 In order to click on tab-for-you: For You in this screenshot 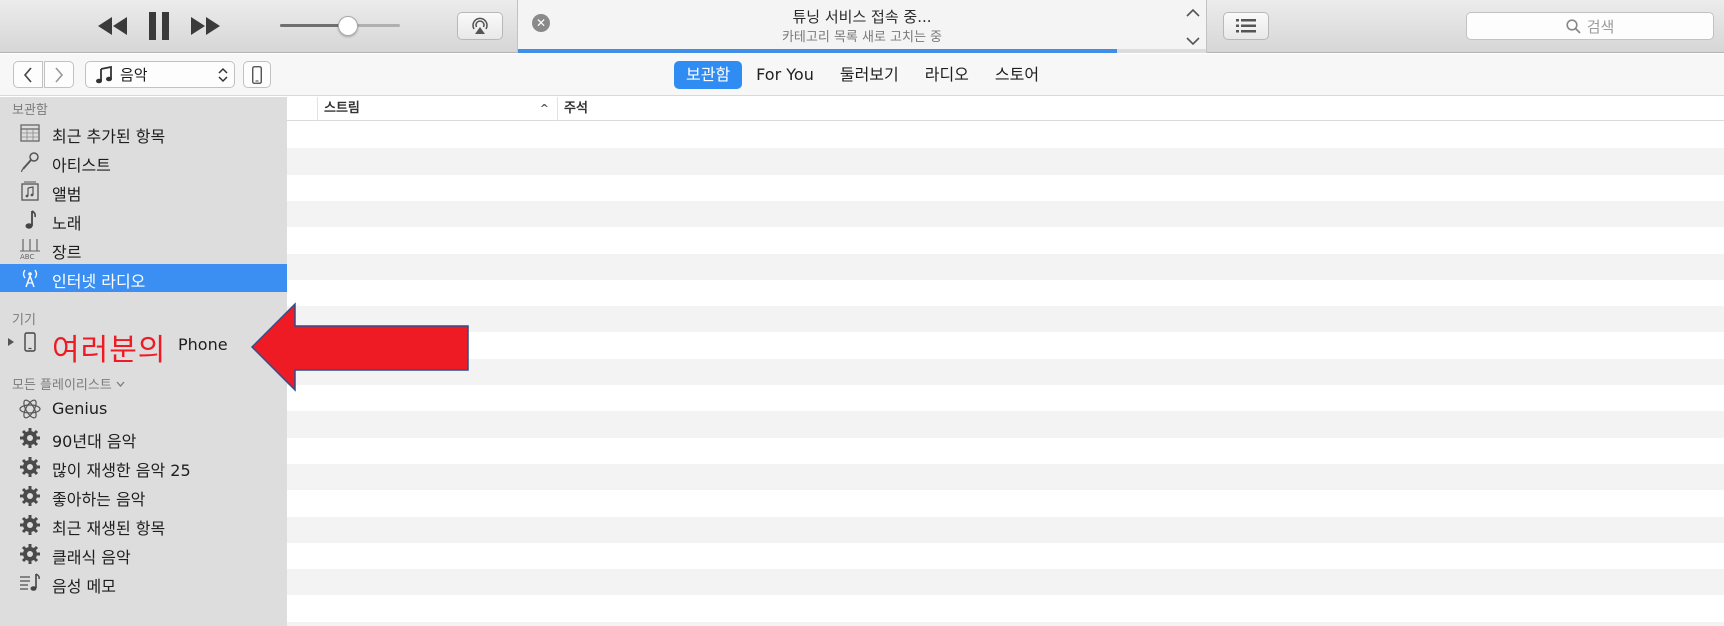, I will do `click(785, 75)`.